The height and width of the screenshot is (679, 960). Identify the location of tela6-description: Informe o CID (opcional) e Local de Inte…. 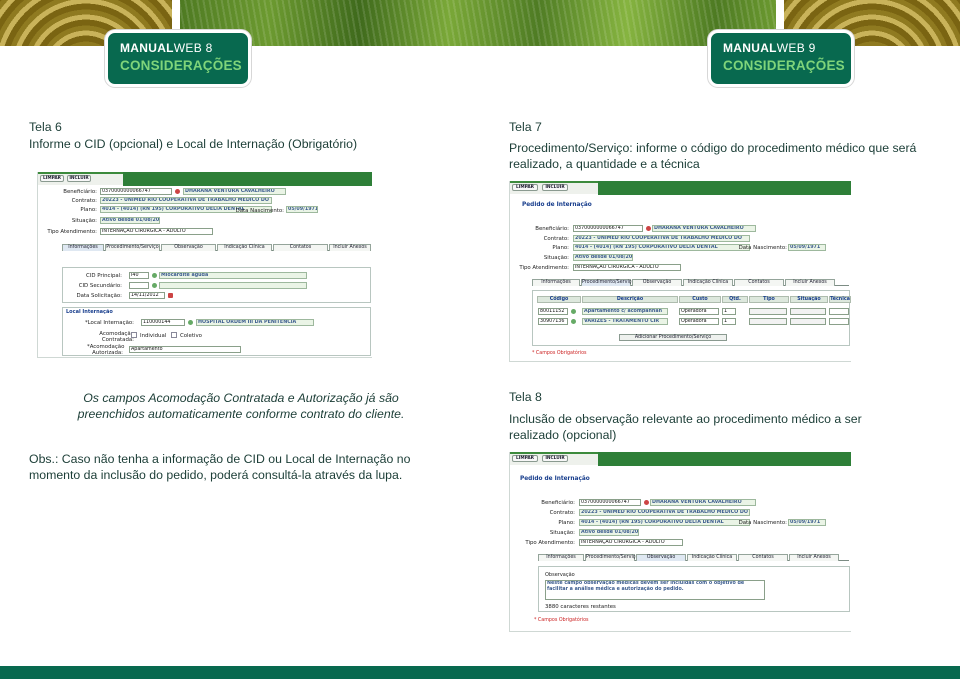
(193, 144).